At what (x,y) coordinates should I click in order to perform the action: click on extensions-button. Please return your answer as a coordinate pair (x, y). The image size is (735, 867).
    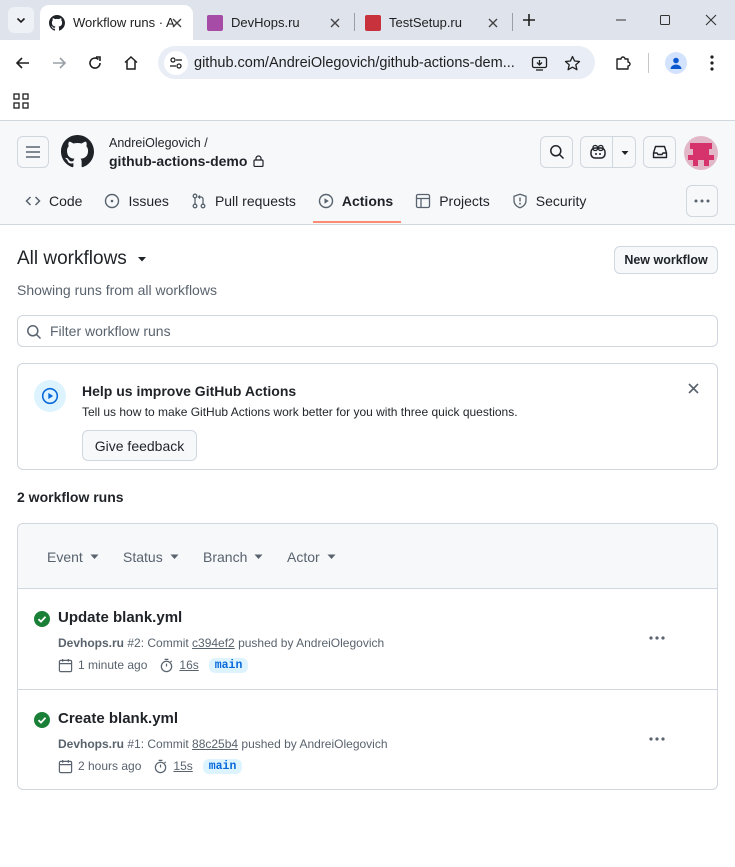
    Looking at the image, I should click on (623, 63).